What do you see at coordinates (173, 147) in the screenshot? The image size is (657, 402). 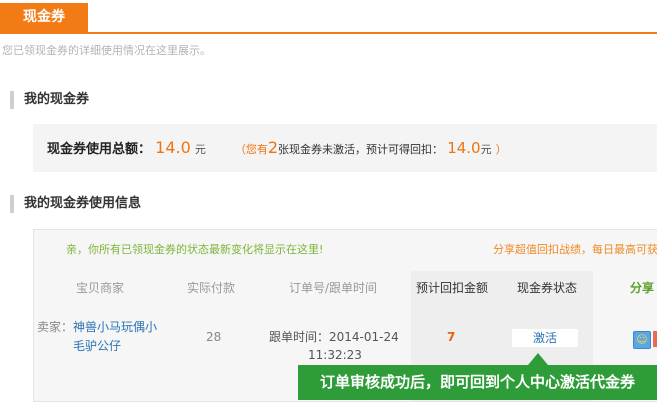 I see `summary-amount: 14.0` at bounding box center [173, 147].